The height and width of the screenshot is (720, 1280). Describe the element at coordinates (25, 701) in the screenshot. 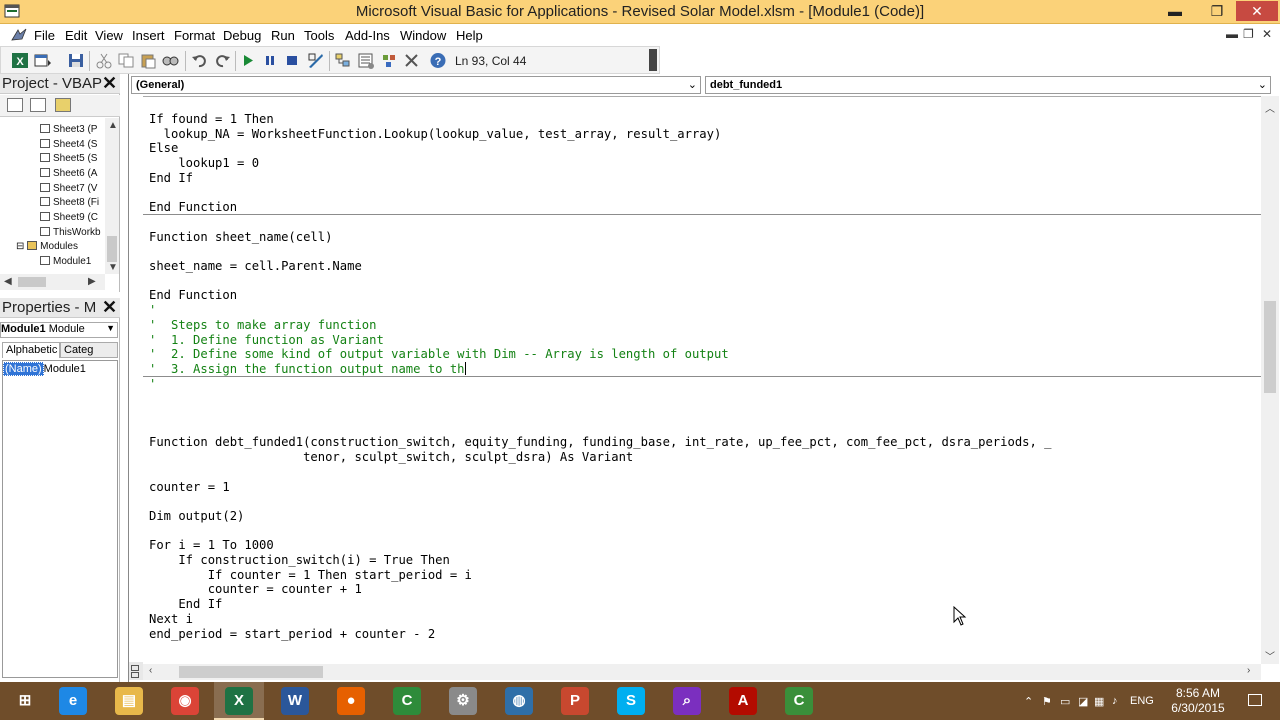

I see `start-button: ⊞` at that location.